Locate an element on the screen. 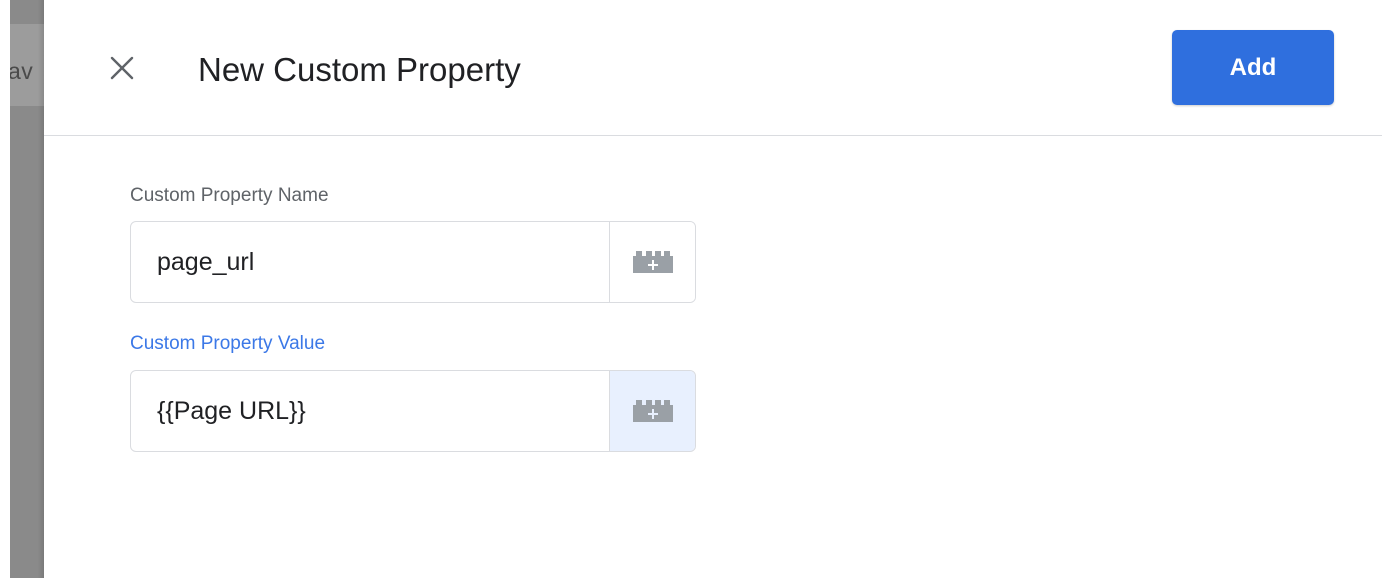 The height and width of the screenshot is (578, 1382). property-value-input is located at coordinates (371, 411).